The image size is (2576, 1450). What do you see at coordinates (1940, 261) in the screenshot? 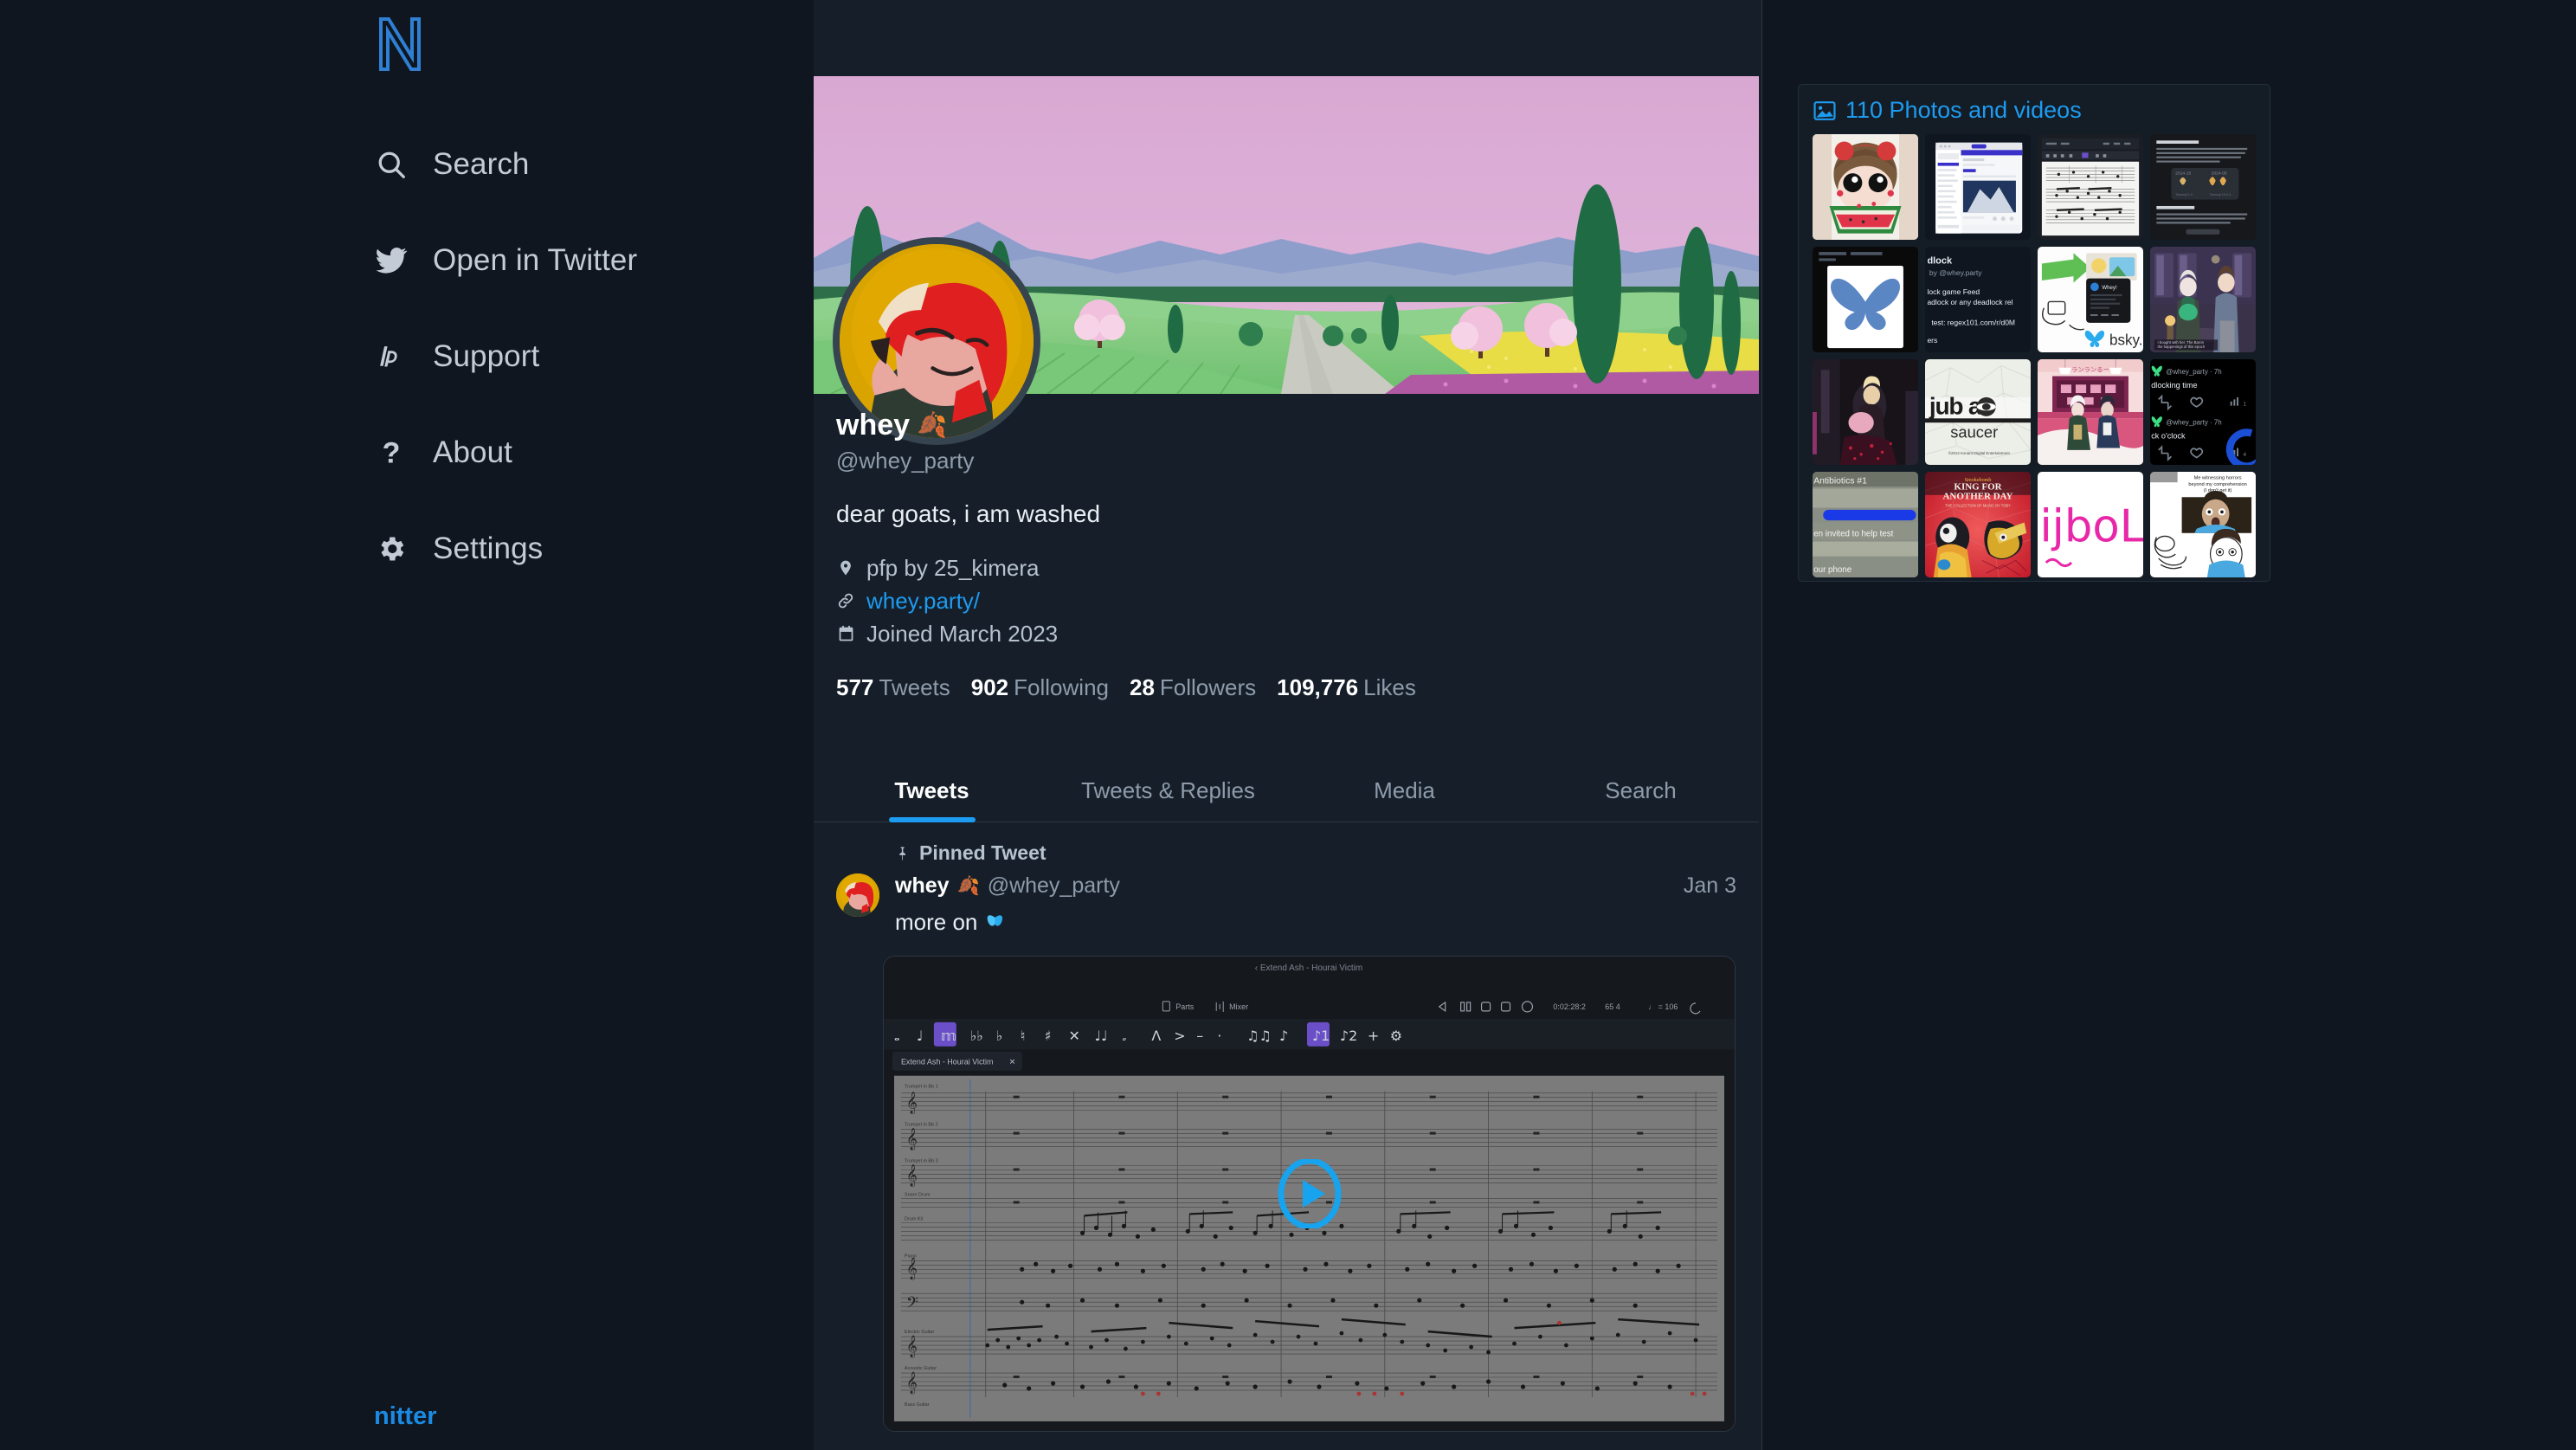
I see `svg-text: dlock` at bounding box center [1940, 261].